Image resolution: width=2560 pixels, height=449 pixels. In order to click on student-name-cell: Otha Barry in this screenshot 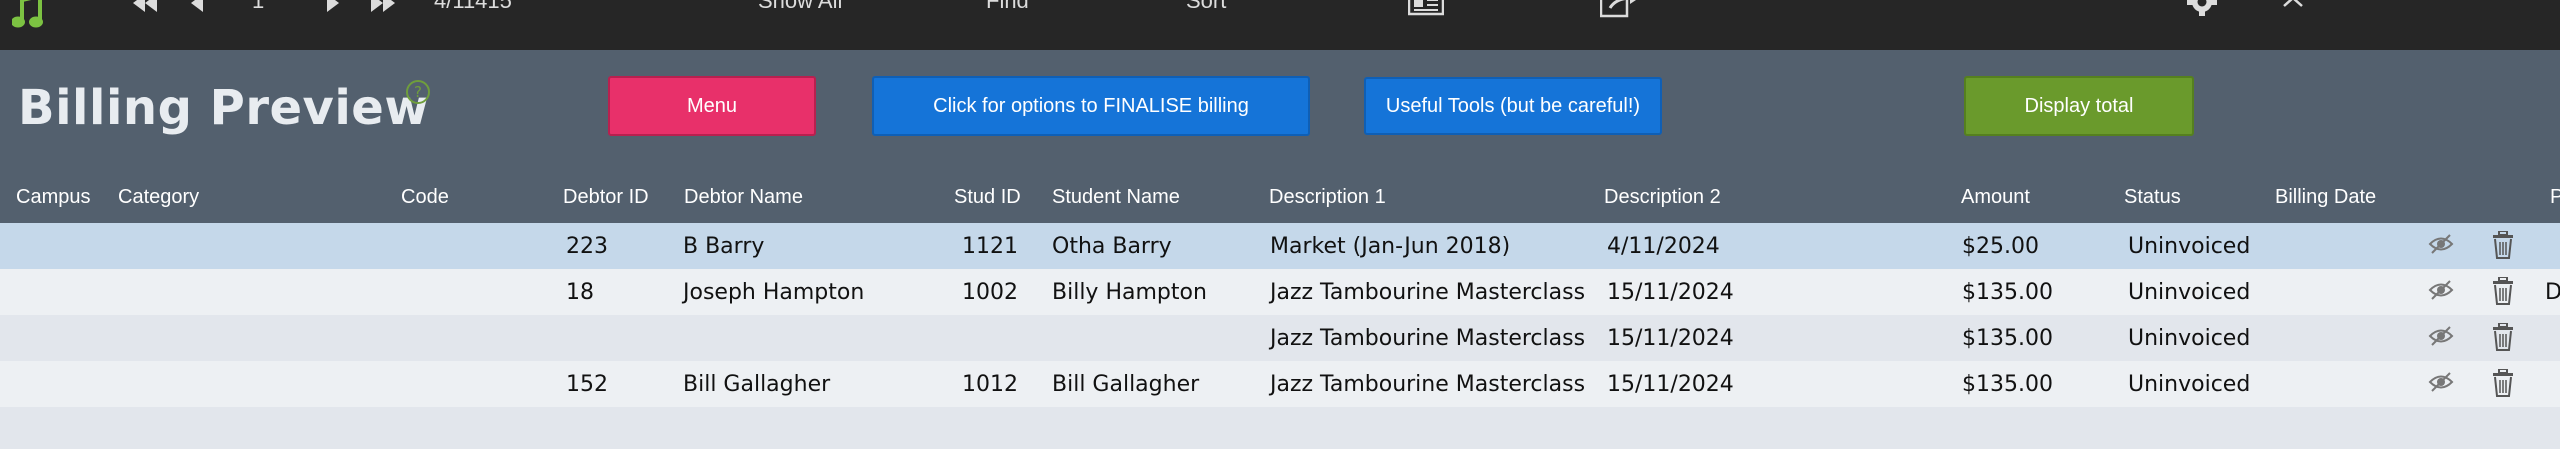, I will do `click(1112, 246)`.